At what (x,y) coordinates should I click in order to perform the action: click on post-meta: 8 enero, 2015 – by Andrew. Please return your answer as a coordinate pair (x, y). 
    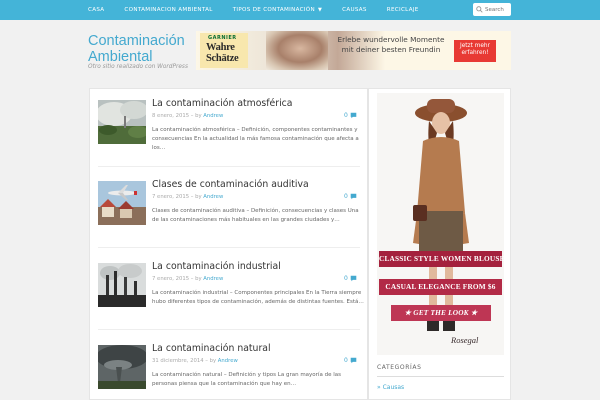
    Looking at the image, I should click on (187, 116).